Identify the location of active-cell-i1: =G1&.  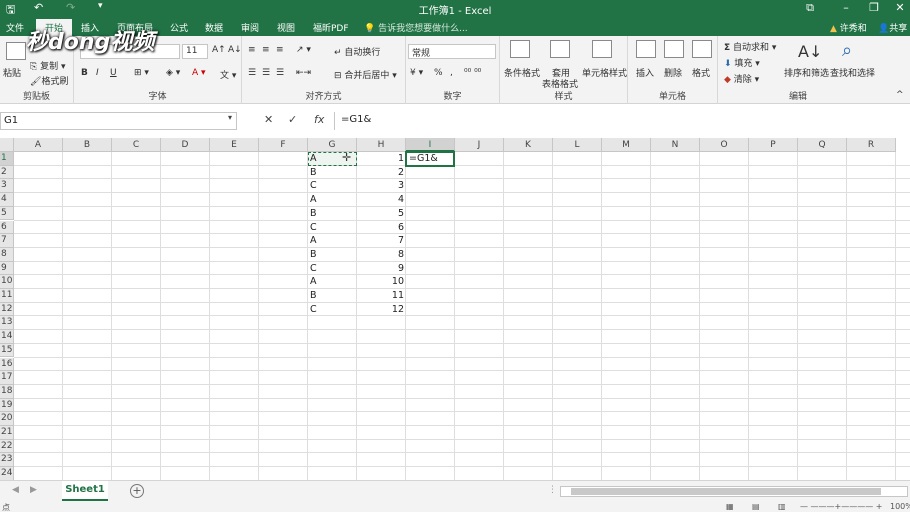
(430, 159).